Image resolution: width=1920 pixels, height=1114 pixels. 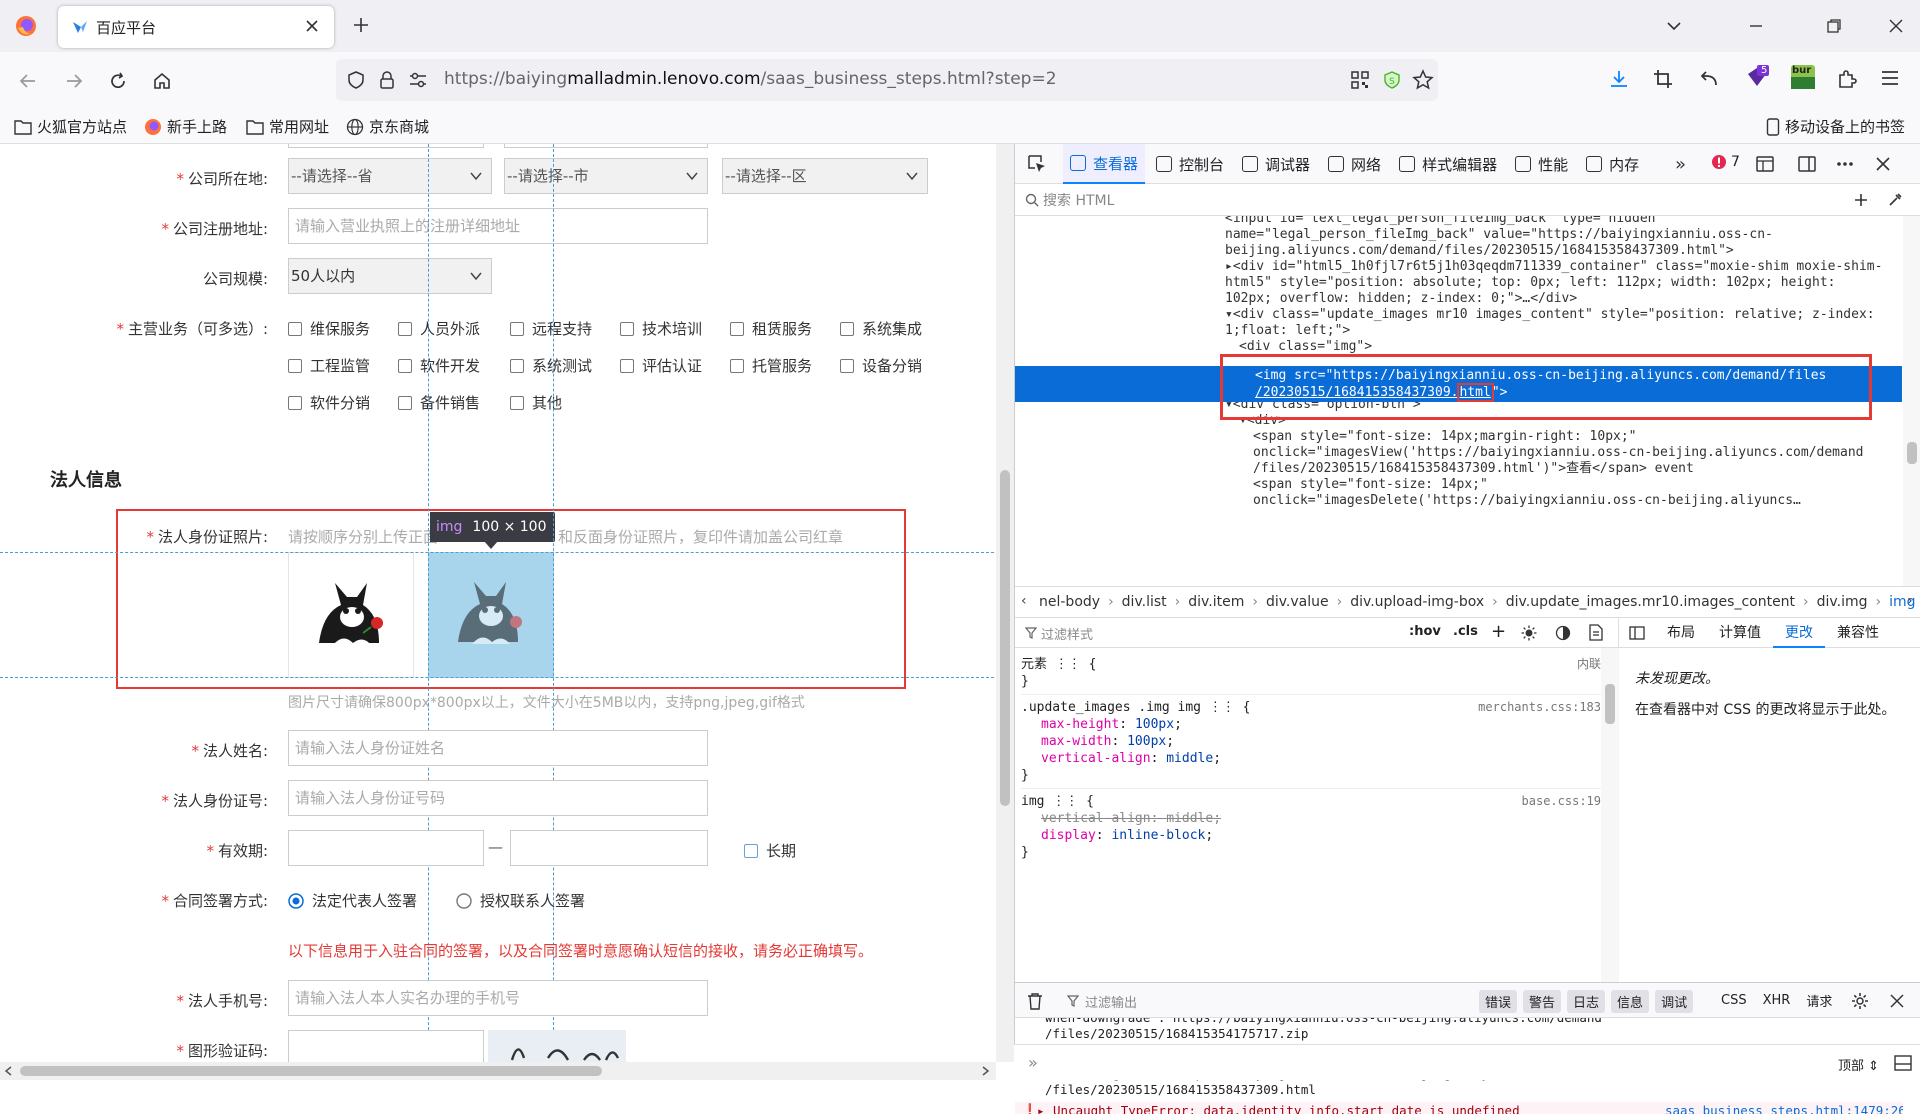 I want to click on add-node-icon, so click(x=1861, y=200).